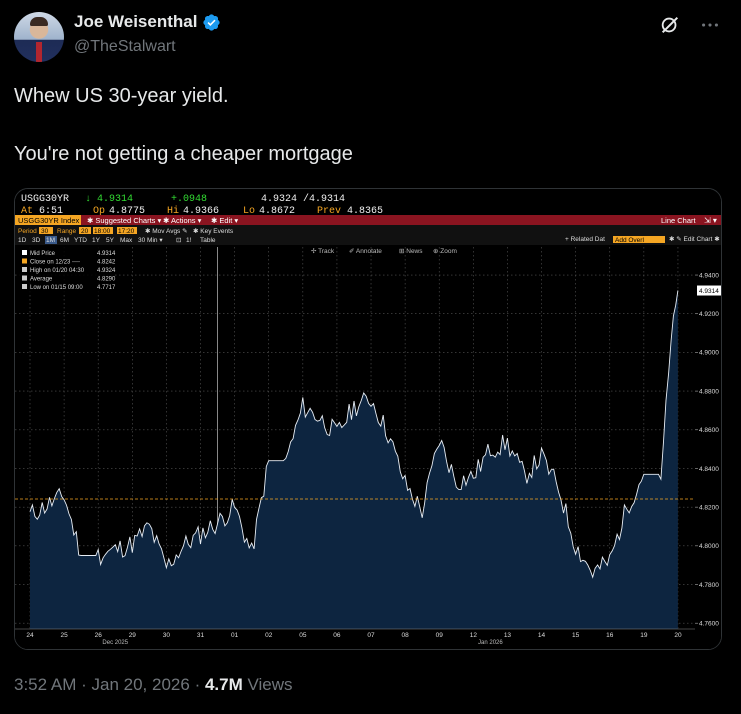  I want to click on mov-avgs-button: ✱ Mov Avgs ✎, so click(166, 231).